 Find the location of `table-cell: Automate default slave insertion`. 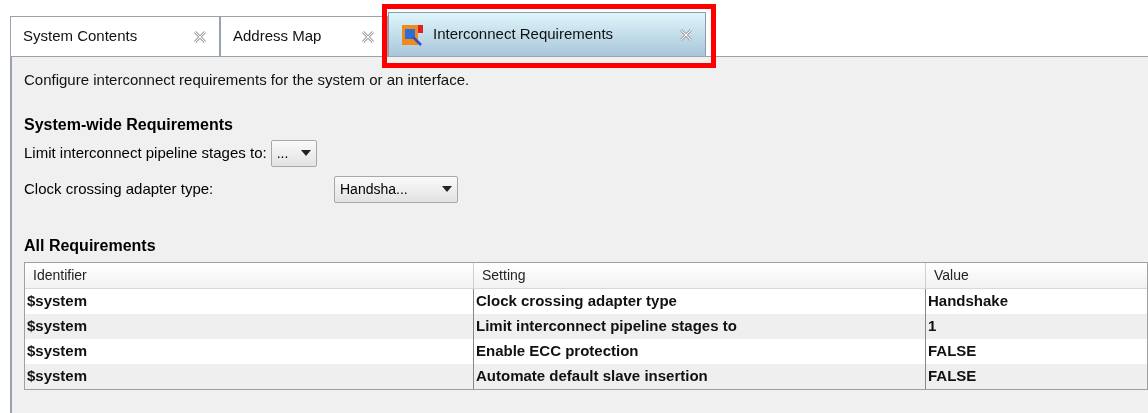

table-cell: Automate default slave insertion is located at coordinates (700, 376).